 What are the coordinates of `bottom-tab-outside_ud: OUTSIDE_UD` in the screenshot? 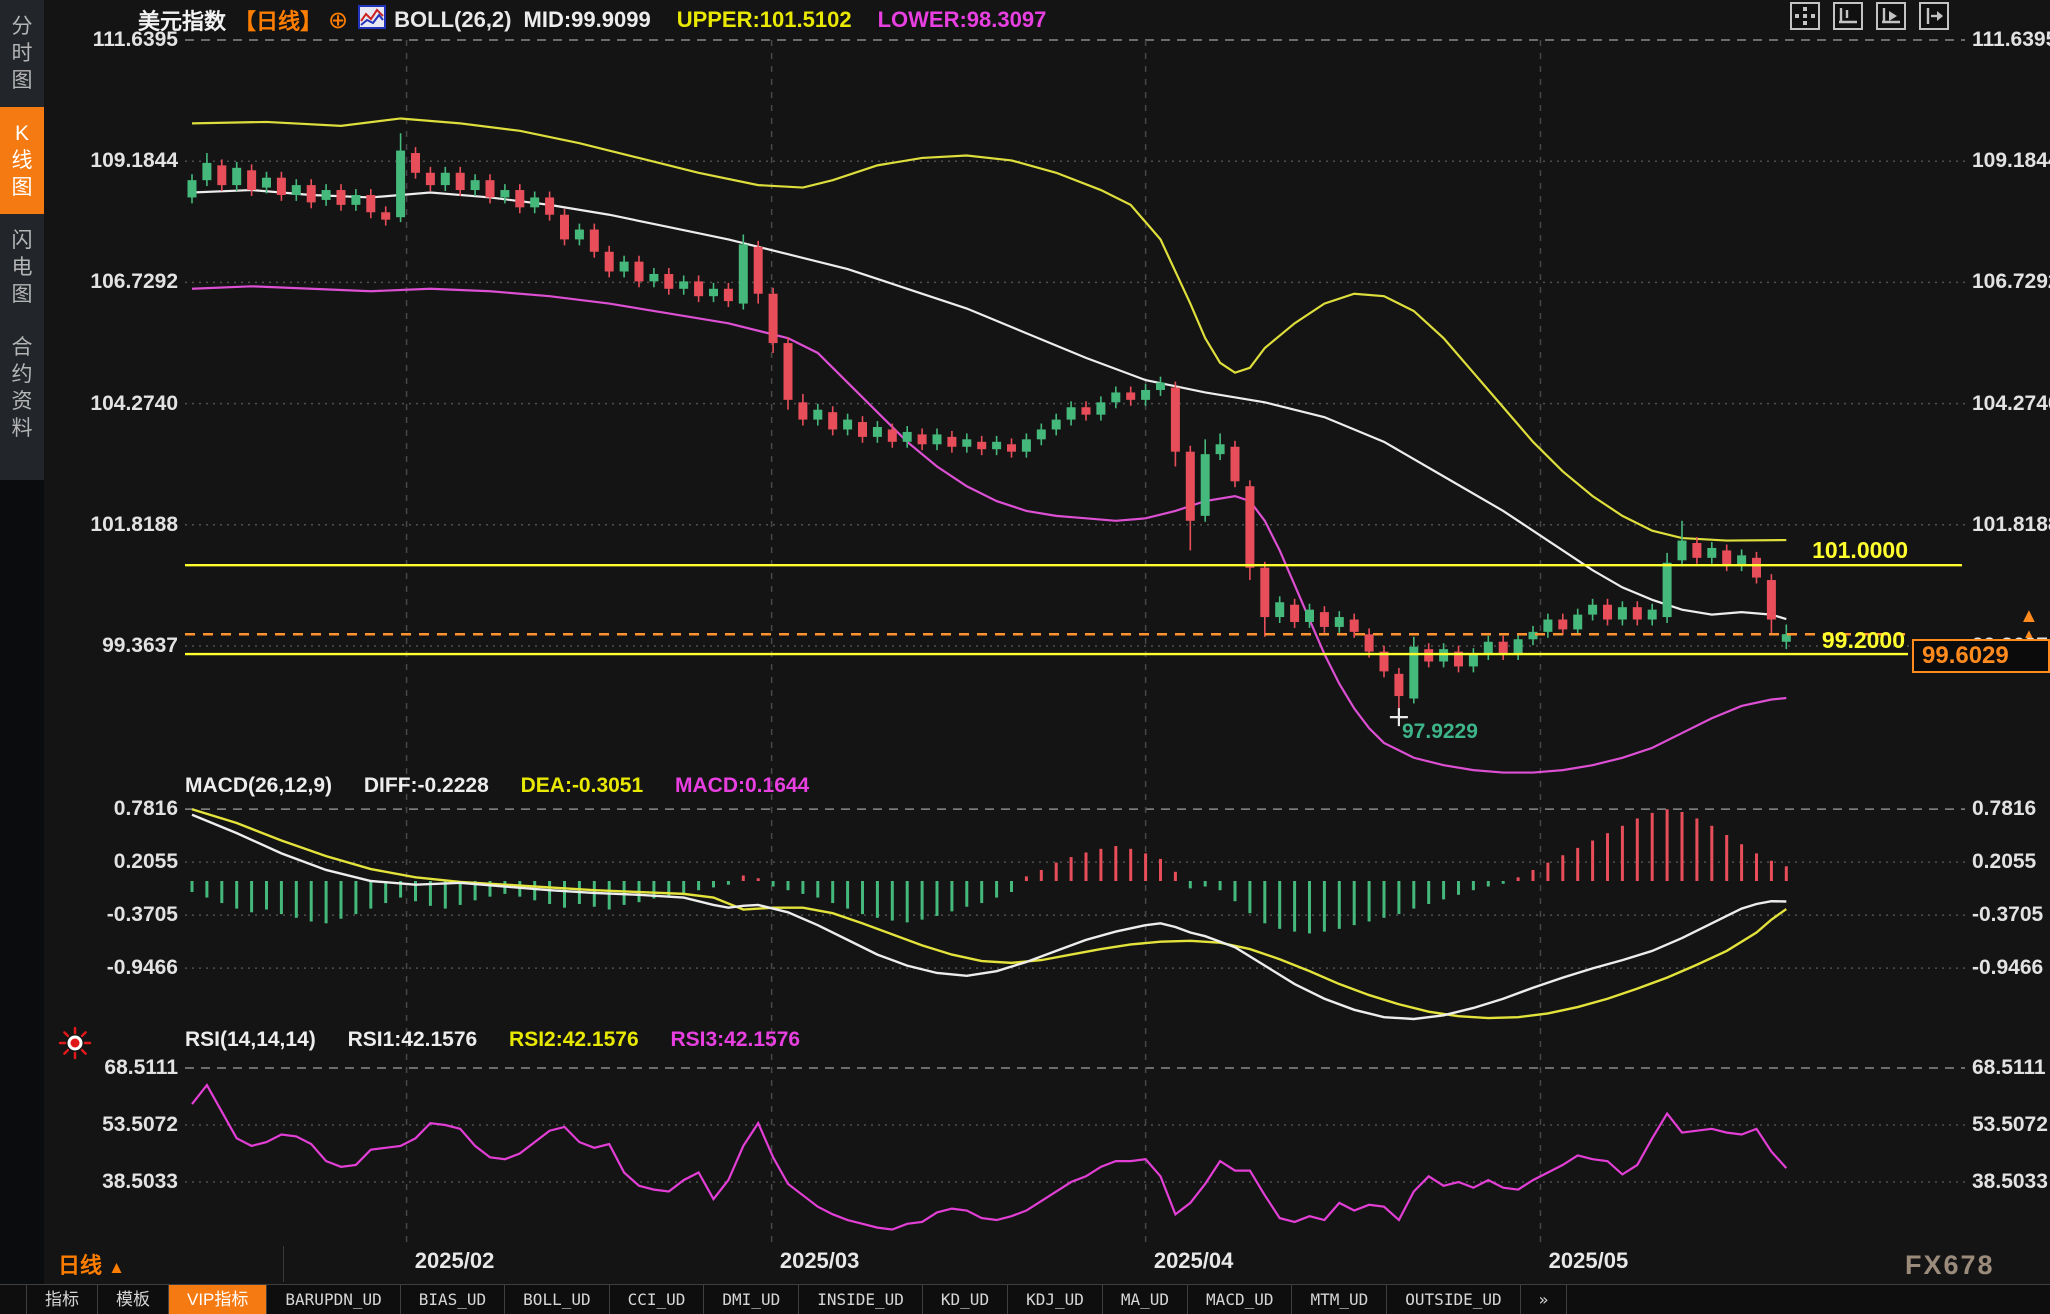 It's located at (1454, 1299).